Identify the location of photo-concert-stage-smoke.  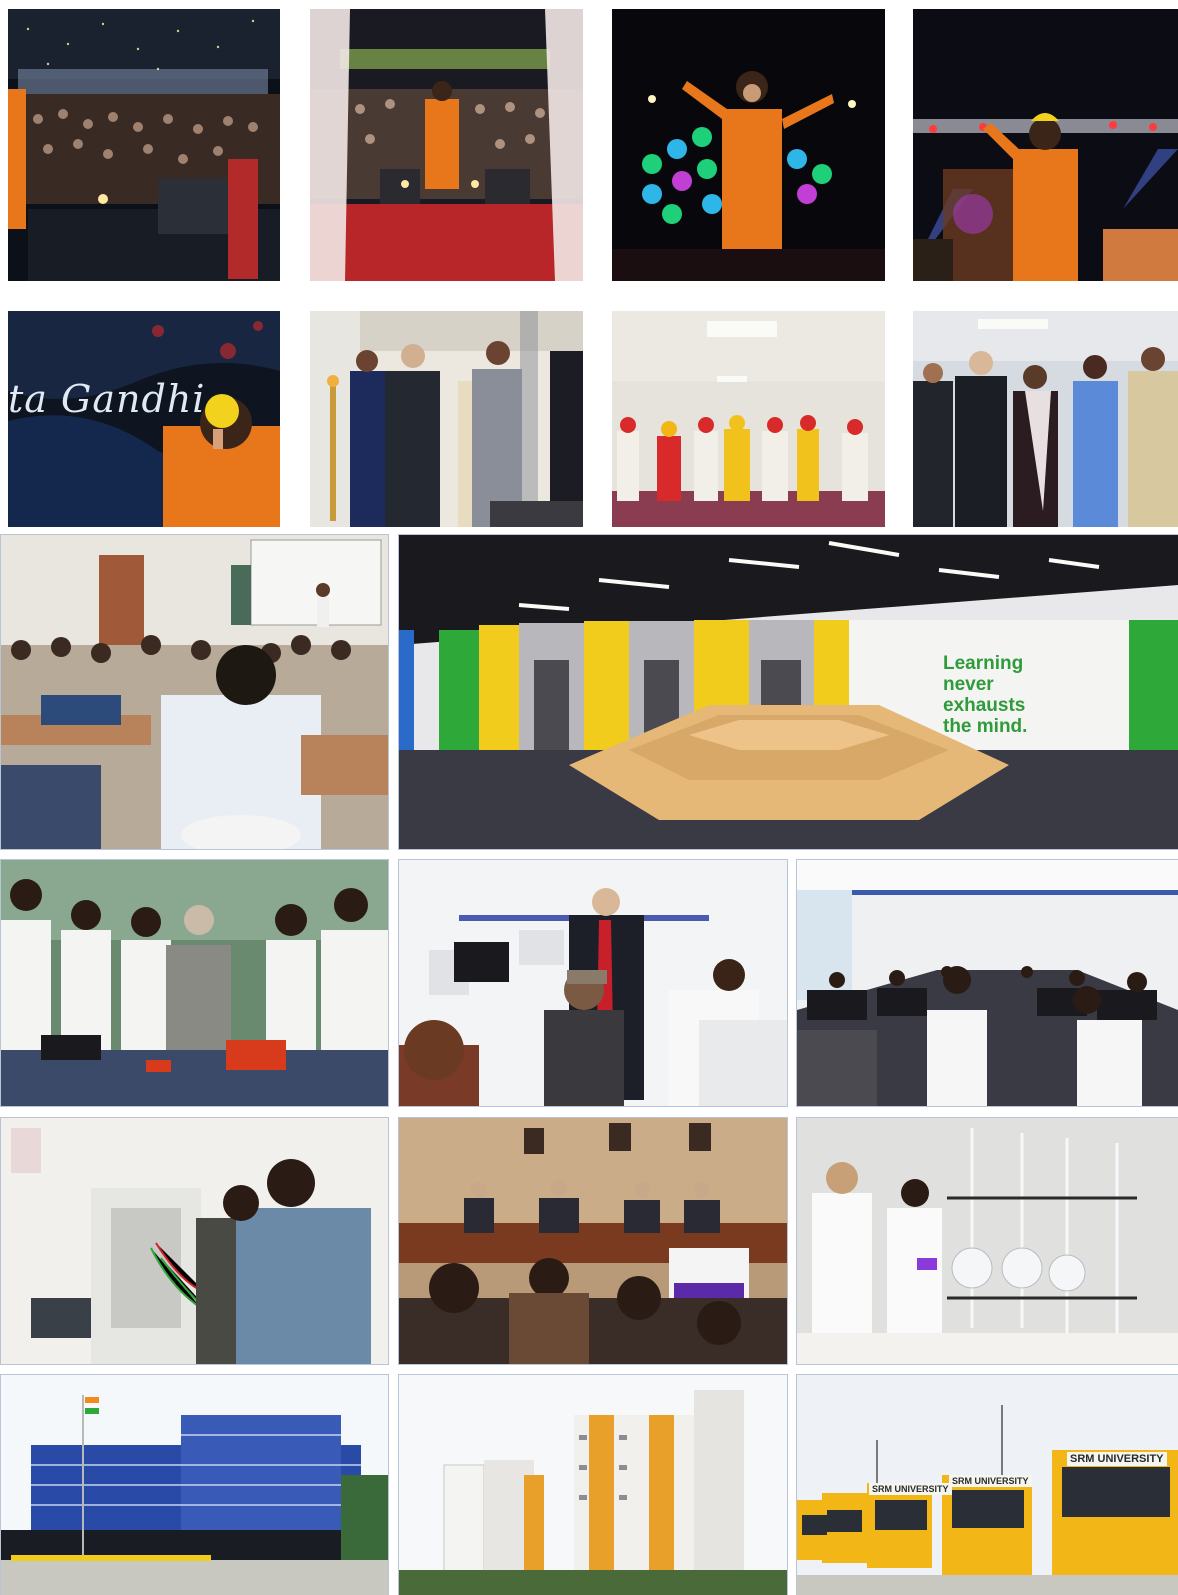
(446, 145).